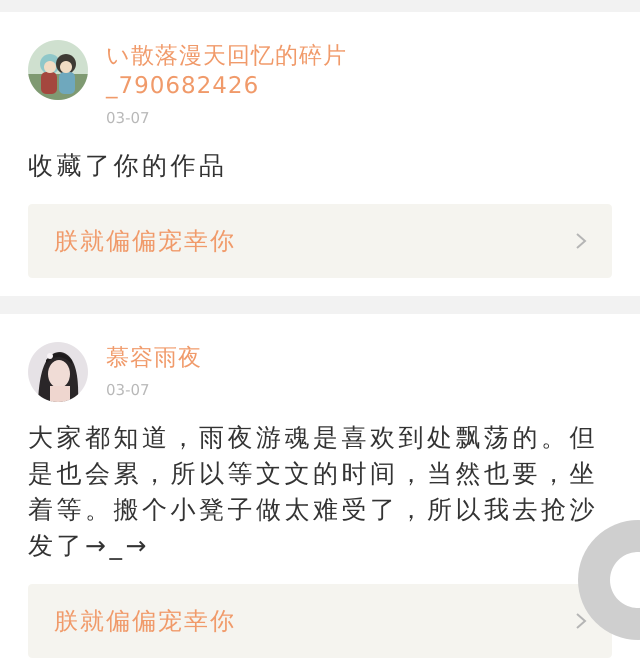 The width and height of the screenshot is (640, 666). I want to click on user-name: い散落漫天回忆的碎片, so click(226, 56).